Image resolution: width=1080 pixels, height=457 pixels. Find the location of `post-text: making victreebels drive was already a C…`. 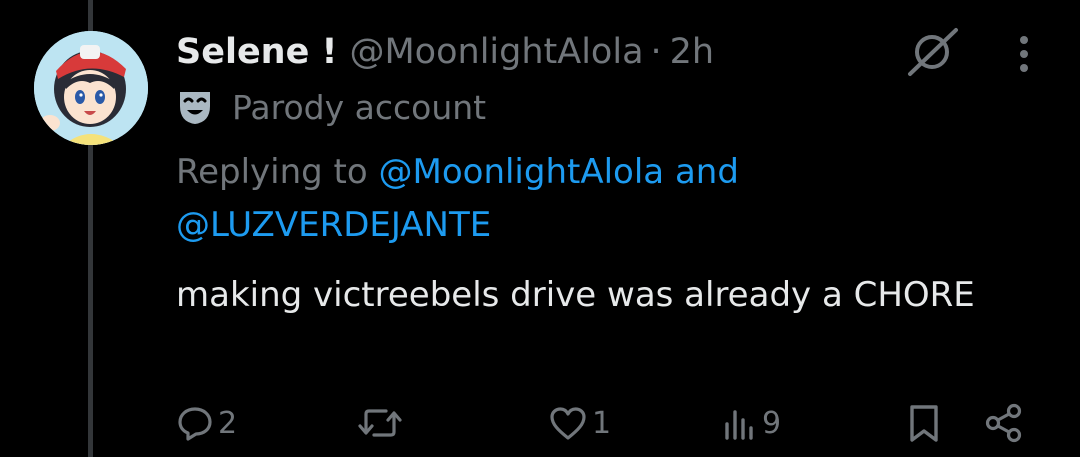

post-text: making victreebels drive was already a C… is located at coordinates (575, 295).